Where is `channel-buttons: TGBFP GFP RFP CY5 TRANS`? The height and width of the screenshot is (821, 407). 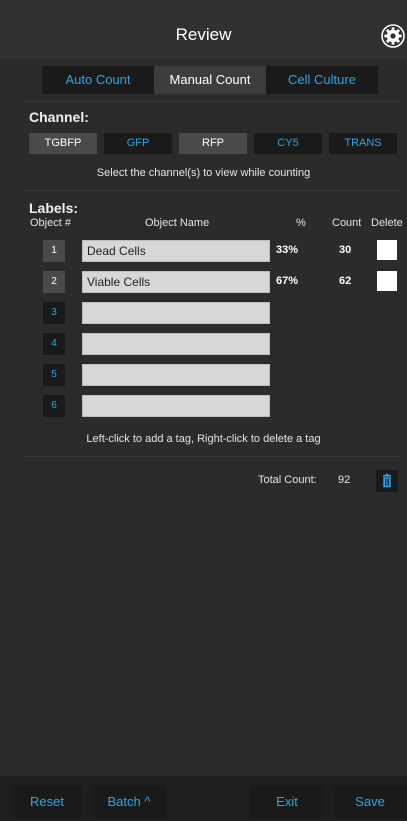
channel-buttons: TGBFP GFP RFP CY5 TRANS is located at coordinates (213, 143).